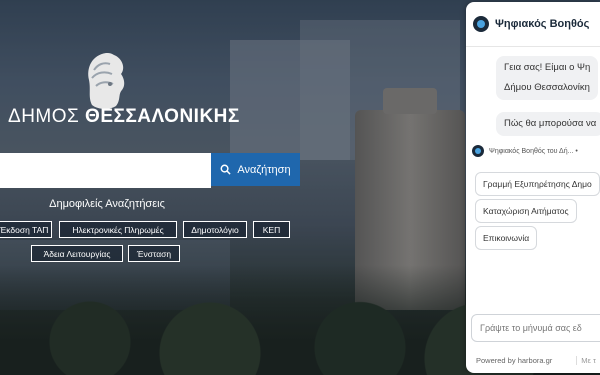 Image resolution: width=600 pixels, height=375 pixels. I want to click on popular-chip: ΚΕΠ, so click(271, 229).